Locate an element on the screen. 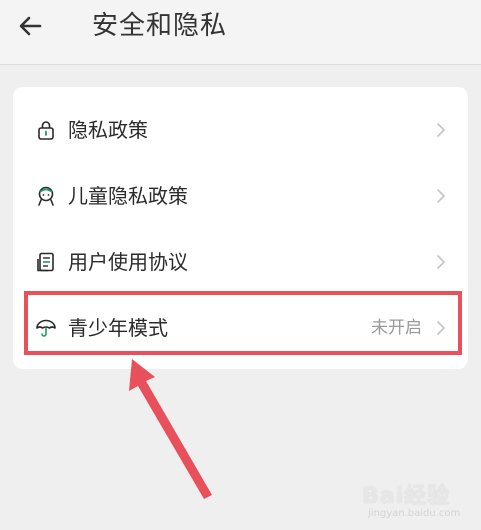  menu-item-label: 隐私政策 is located at coordinates (108, 130).